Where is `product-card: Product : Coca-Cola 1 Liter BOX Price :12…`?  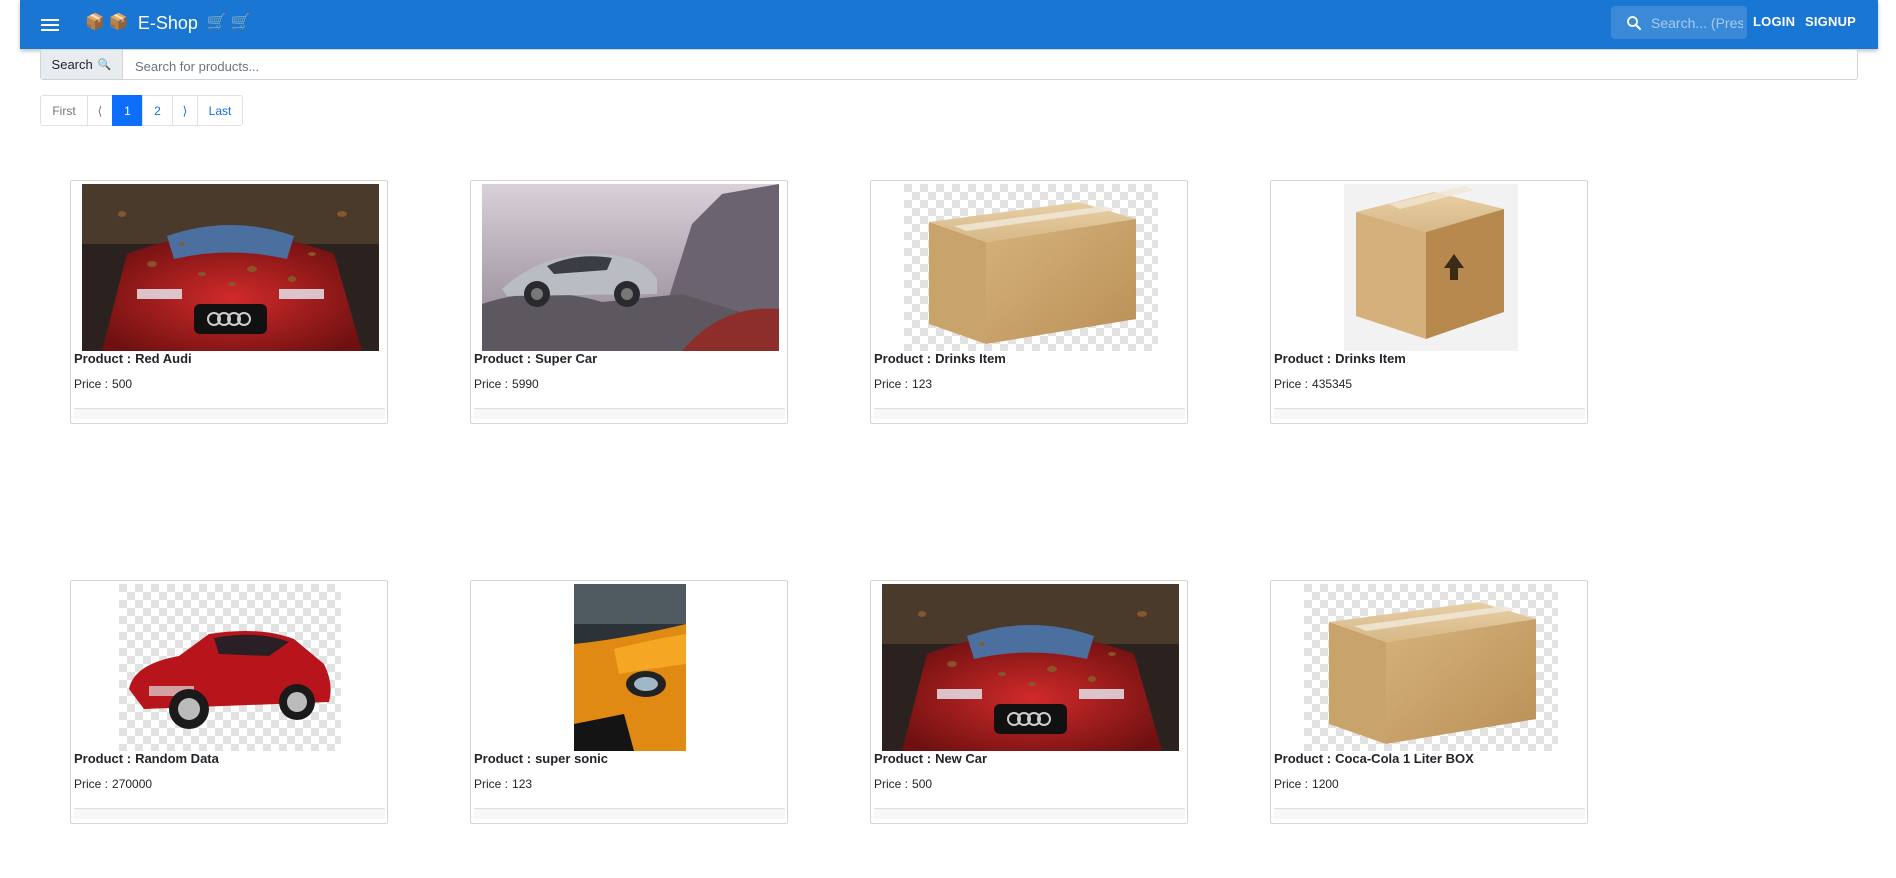
product-card: Product : Coca-Cola 1 Liter BOX Price :12… is located at coordinates (1429, 702).